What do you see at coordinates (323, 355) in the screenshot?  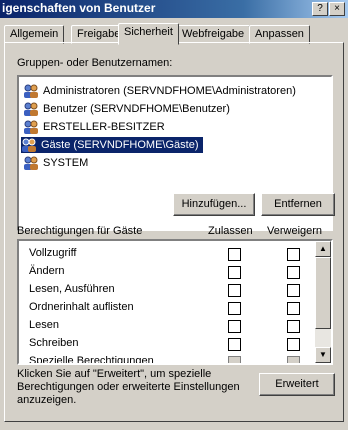 I see `down-arrow-icon: ▼` at bounding box center [323, 355].